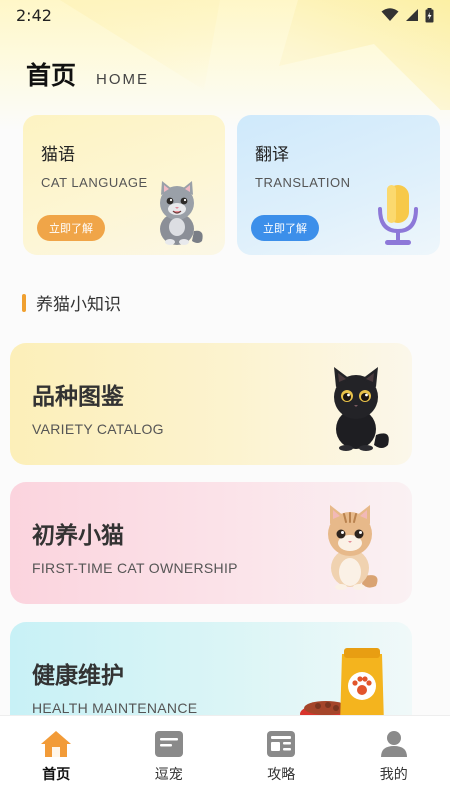  What do you see at coordinates (78, 305) in the screenshot?
I see `section-title: 养猫小知识` at bounding box center [78, 305].